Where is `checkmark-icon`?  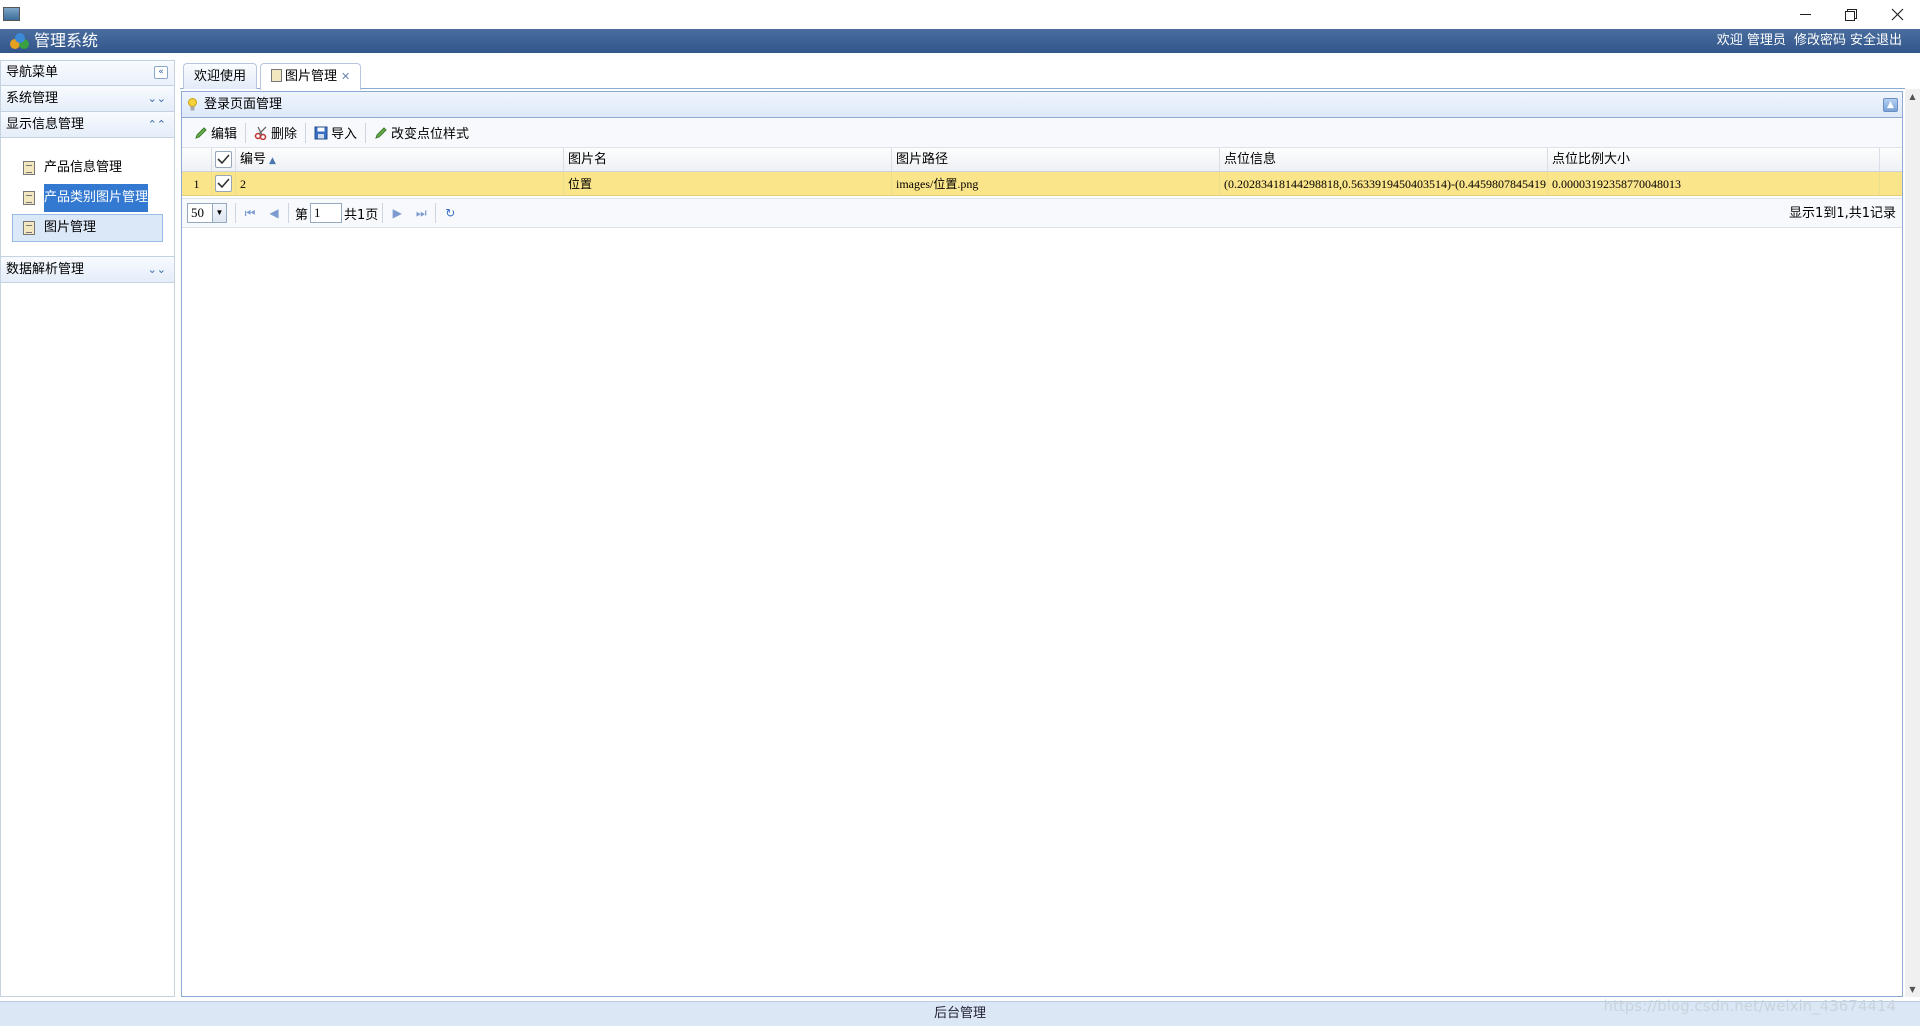
checkmark-icon is located at coordinates (223, 159).